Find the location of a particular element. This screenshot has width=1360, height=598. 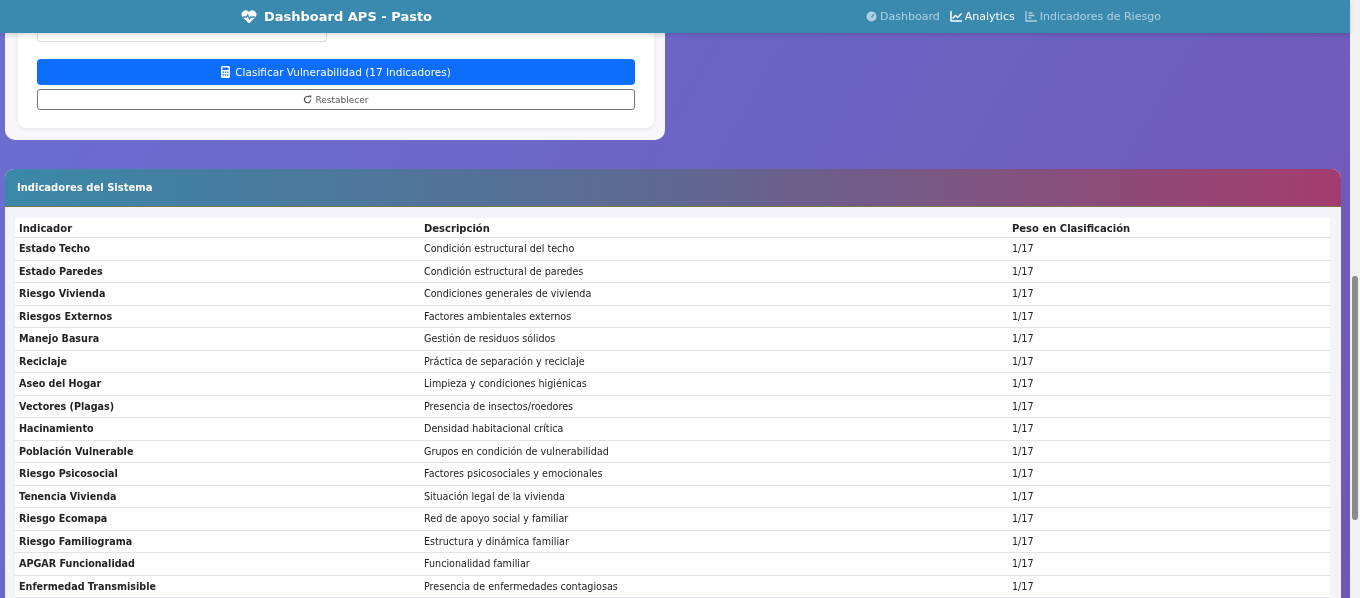

table-cell: Densidad habitacional crítica is located at coordinates (714, 428).